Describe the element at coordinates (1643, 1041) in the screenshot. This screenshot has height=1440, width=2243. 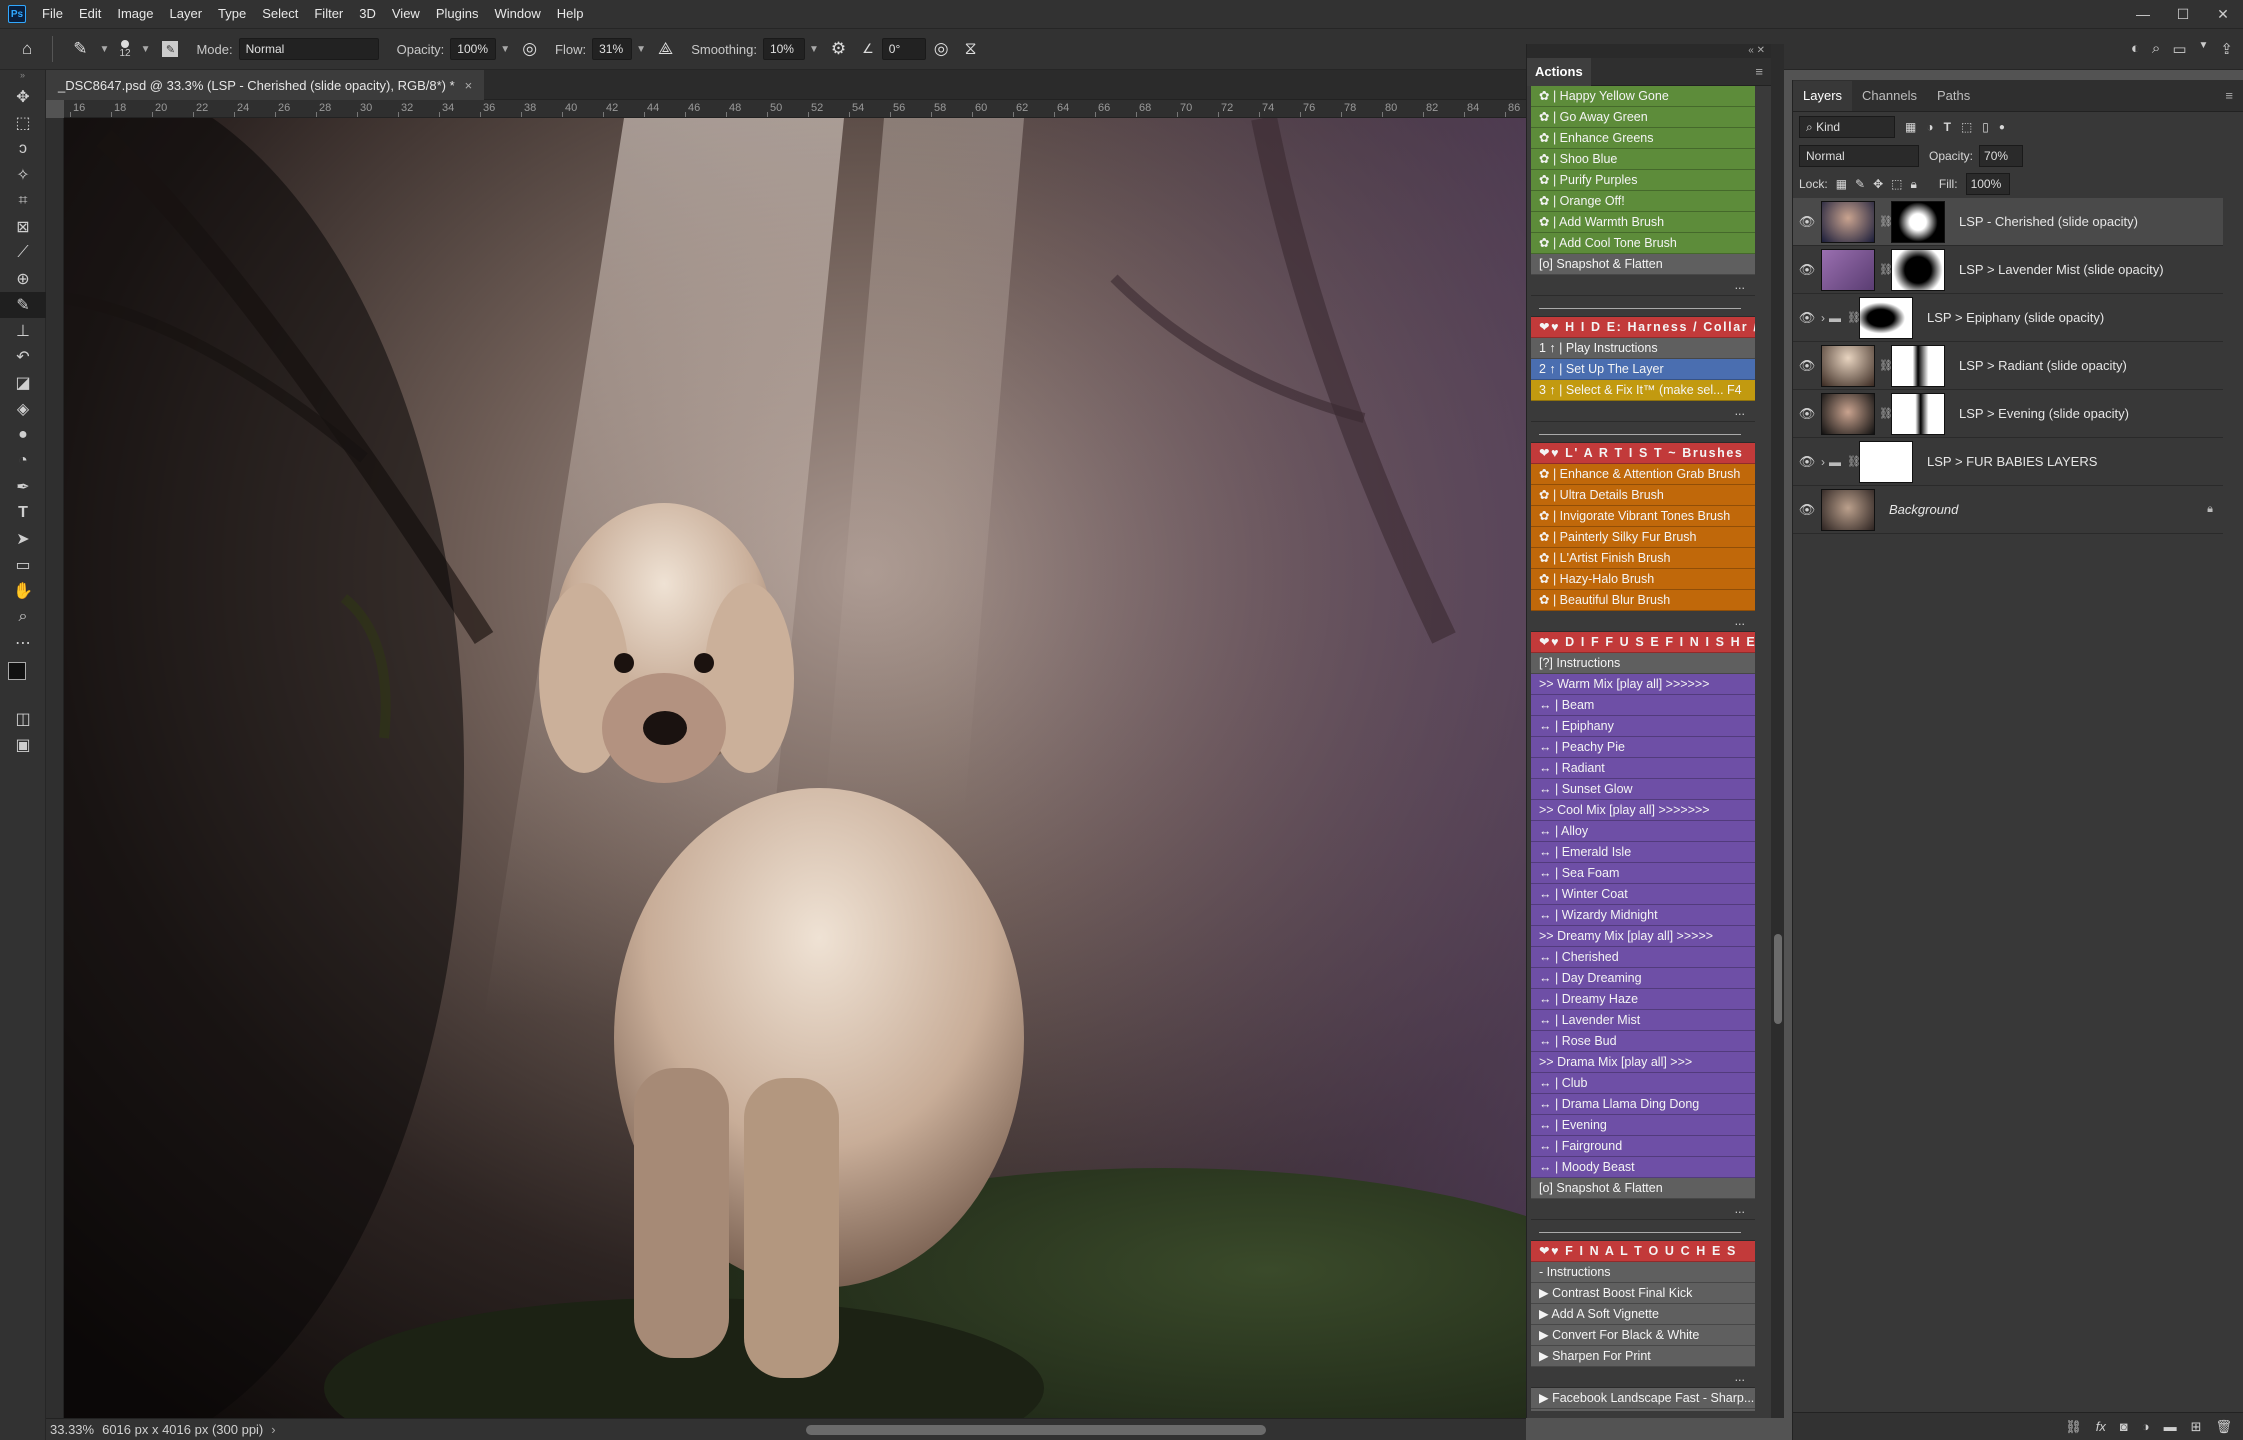
I see `action-item: ↔ | Rose Bud` at that location.